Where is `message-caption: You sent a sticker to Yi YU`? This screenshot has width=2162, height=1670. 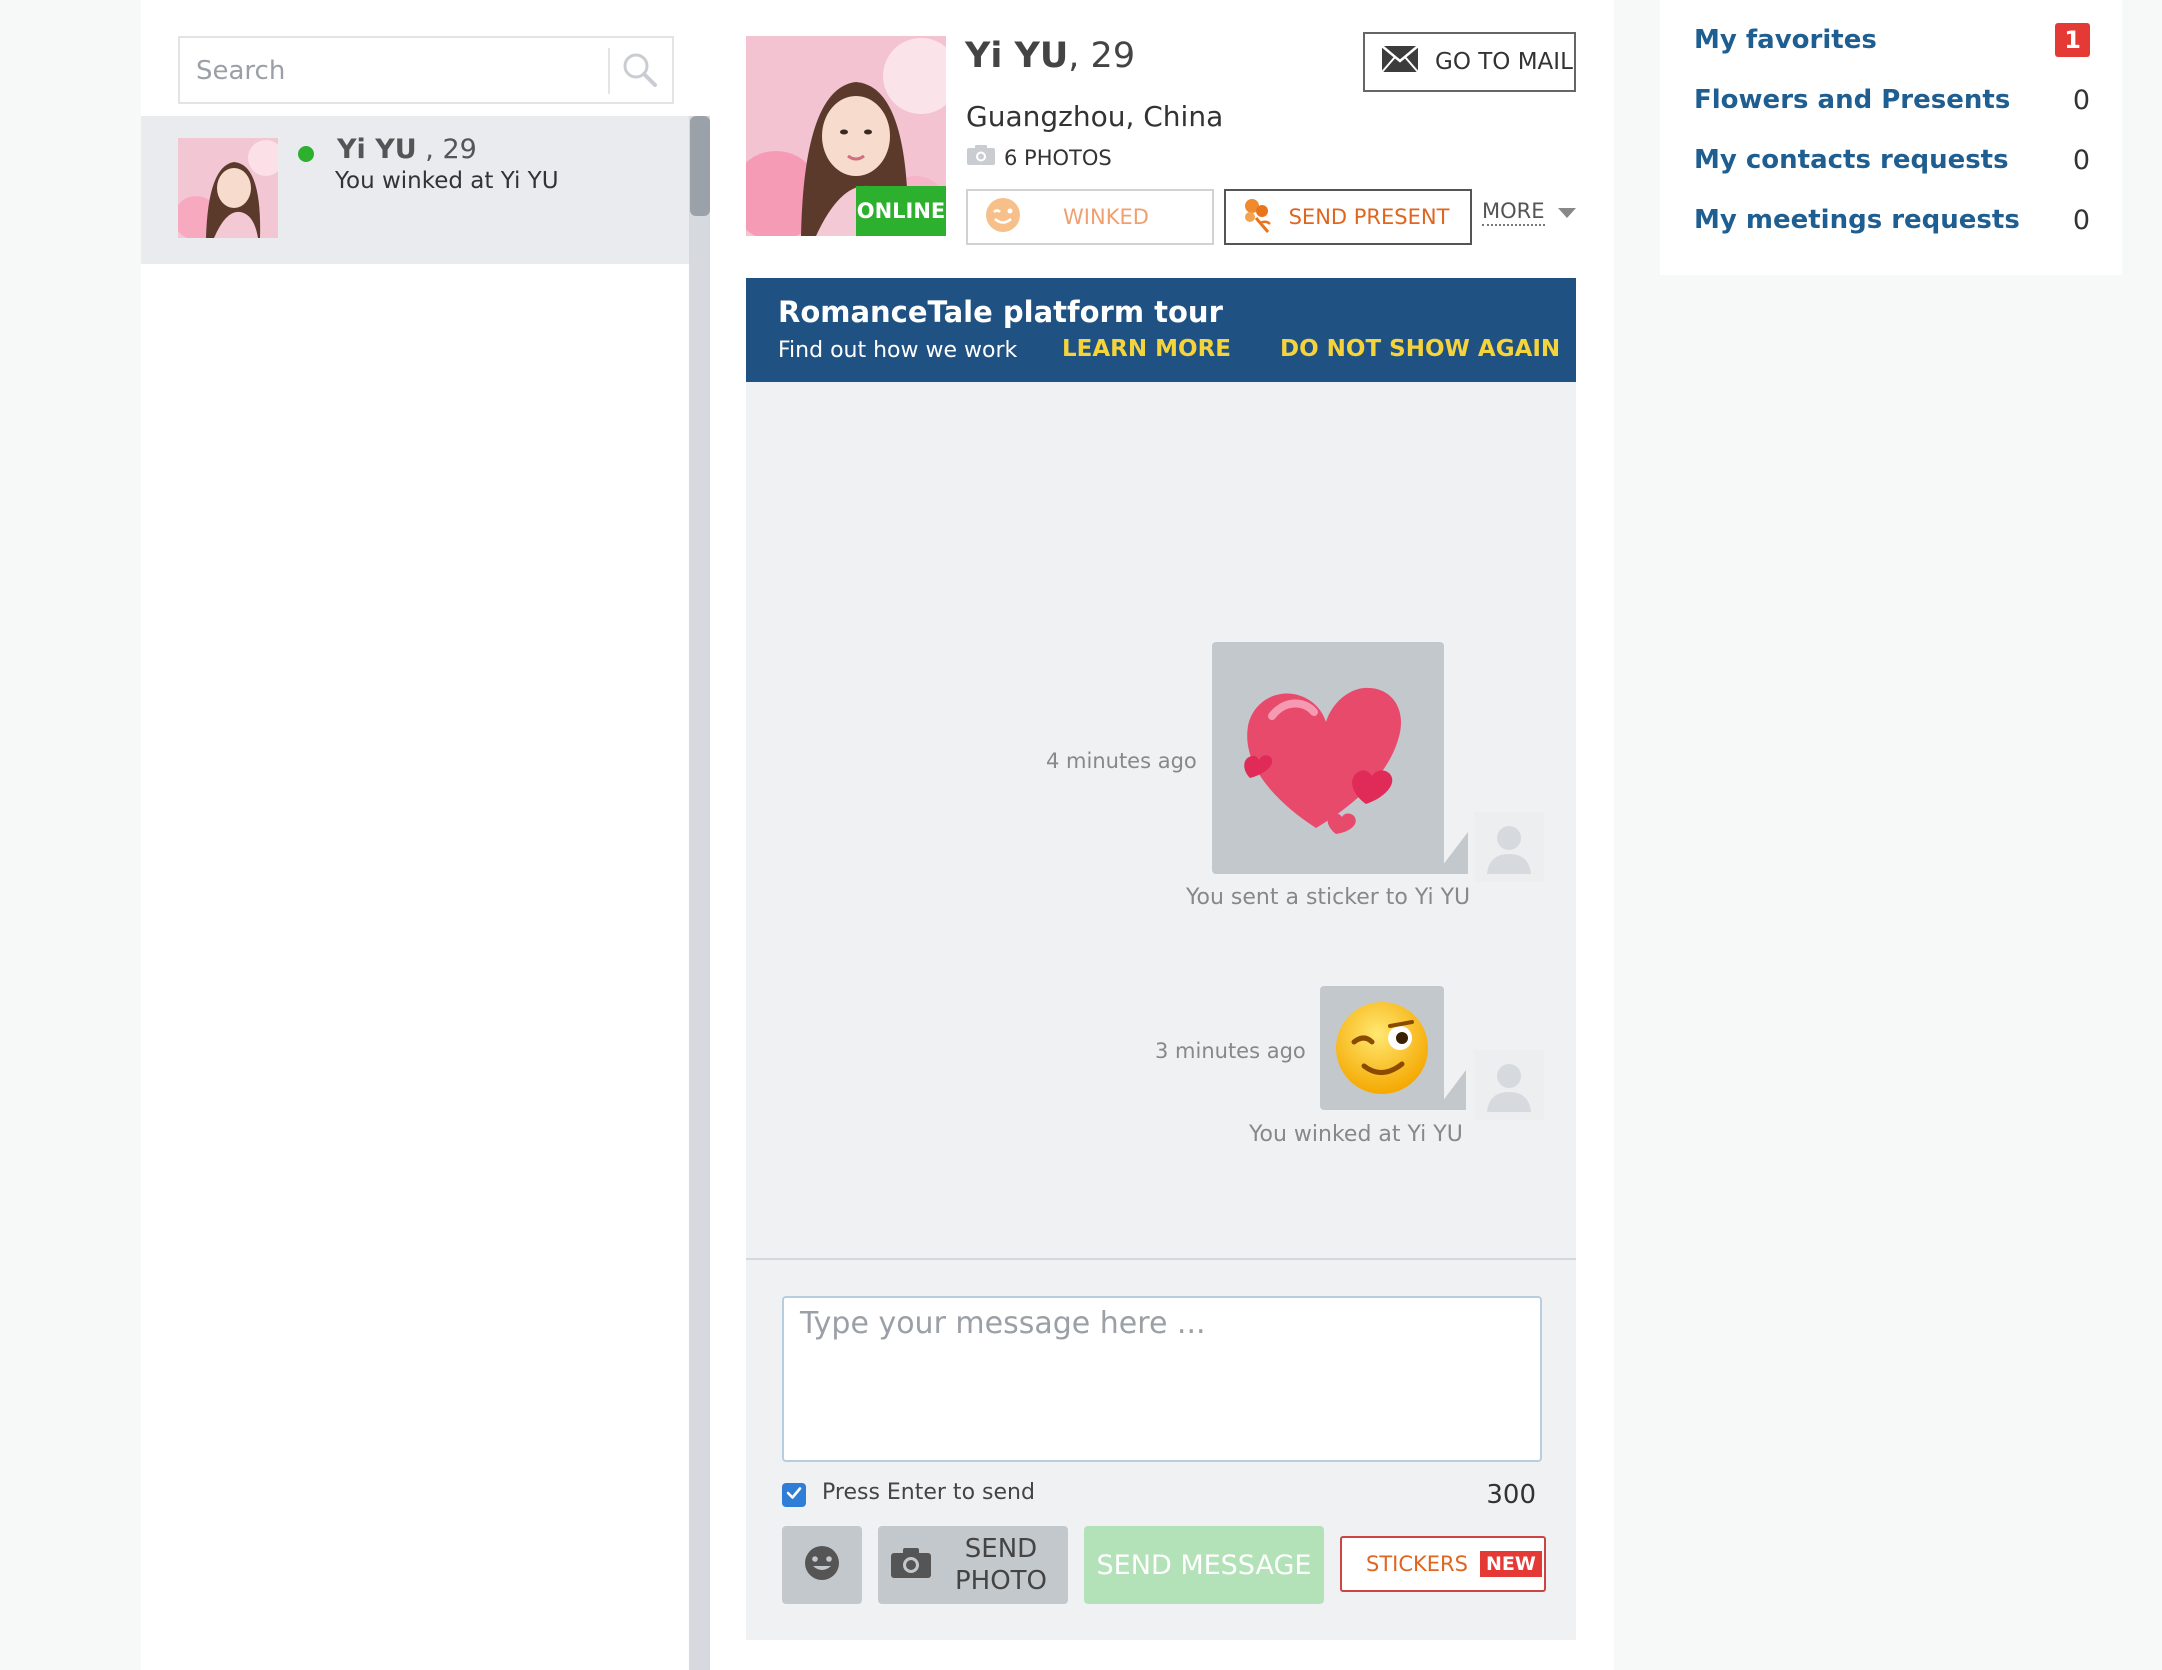
message-caption: You sent a sticker to Yi YU is located at coordinates (1328, 897).